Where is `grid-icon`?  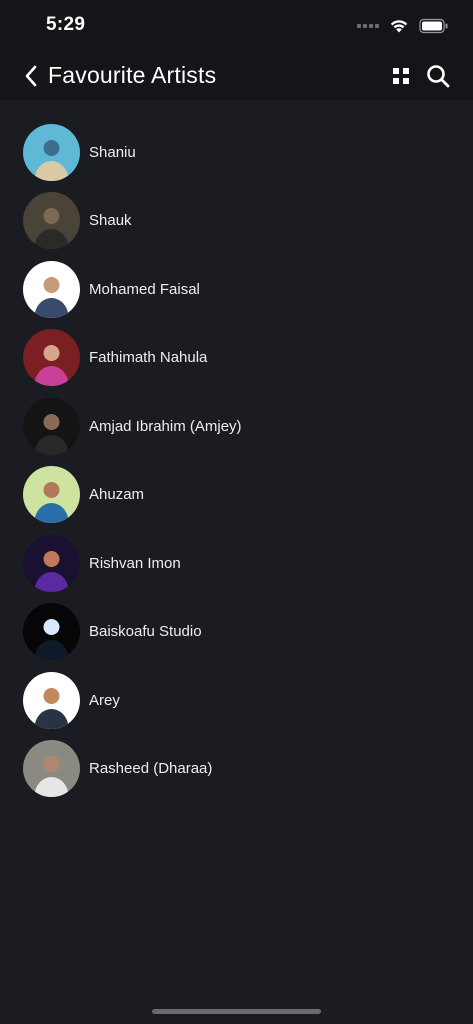
grid-icon is located at coordinates (401, 76).